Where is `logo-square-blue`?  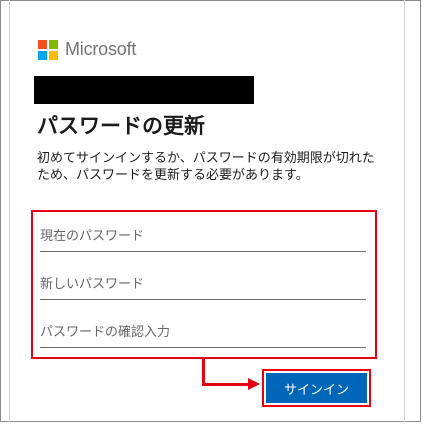 logo-square-blue is located at coordinates (42, 55).